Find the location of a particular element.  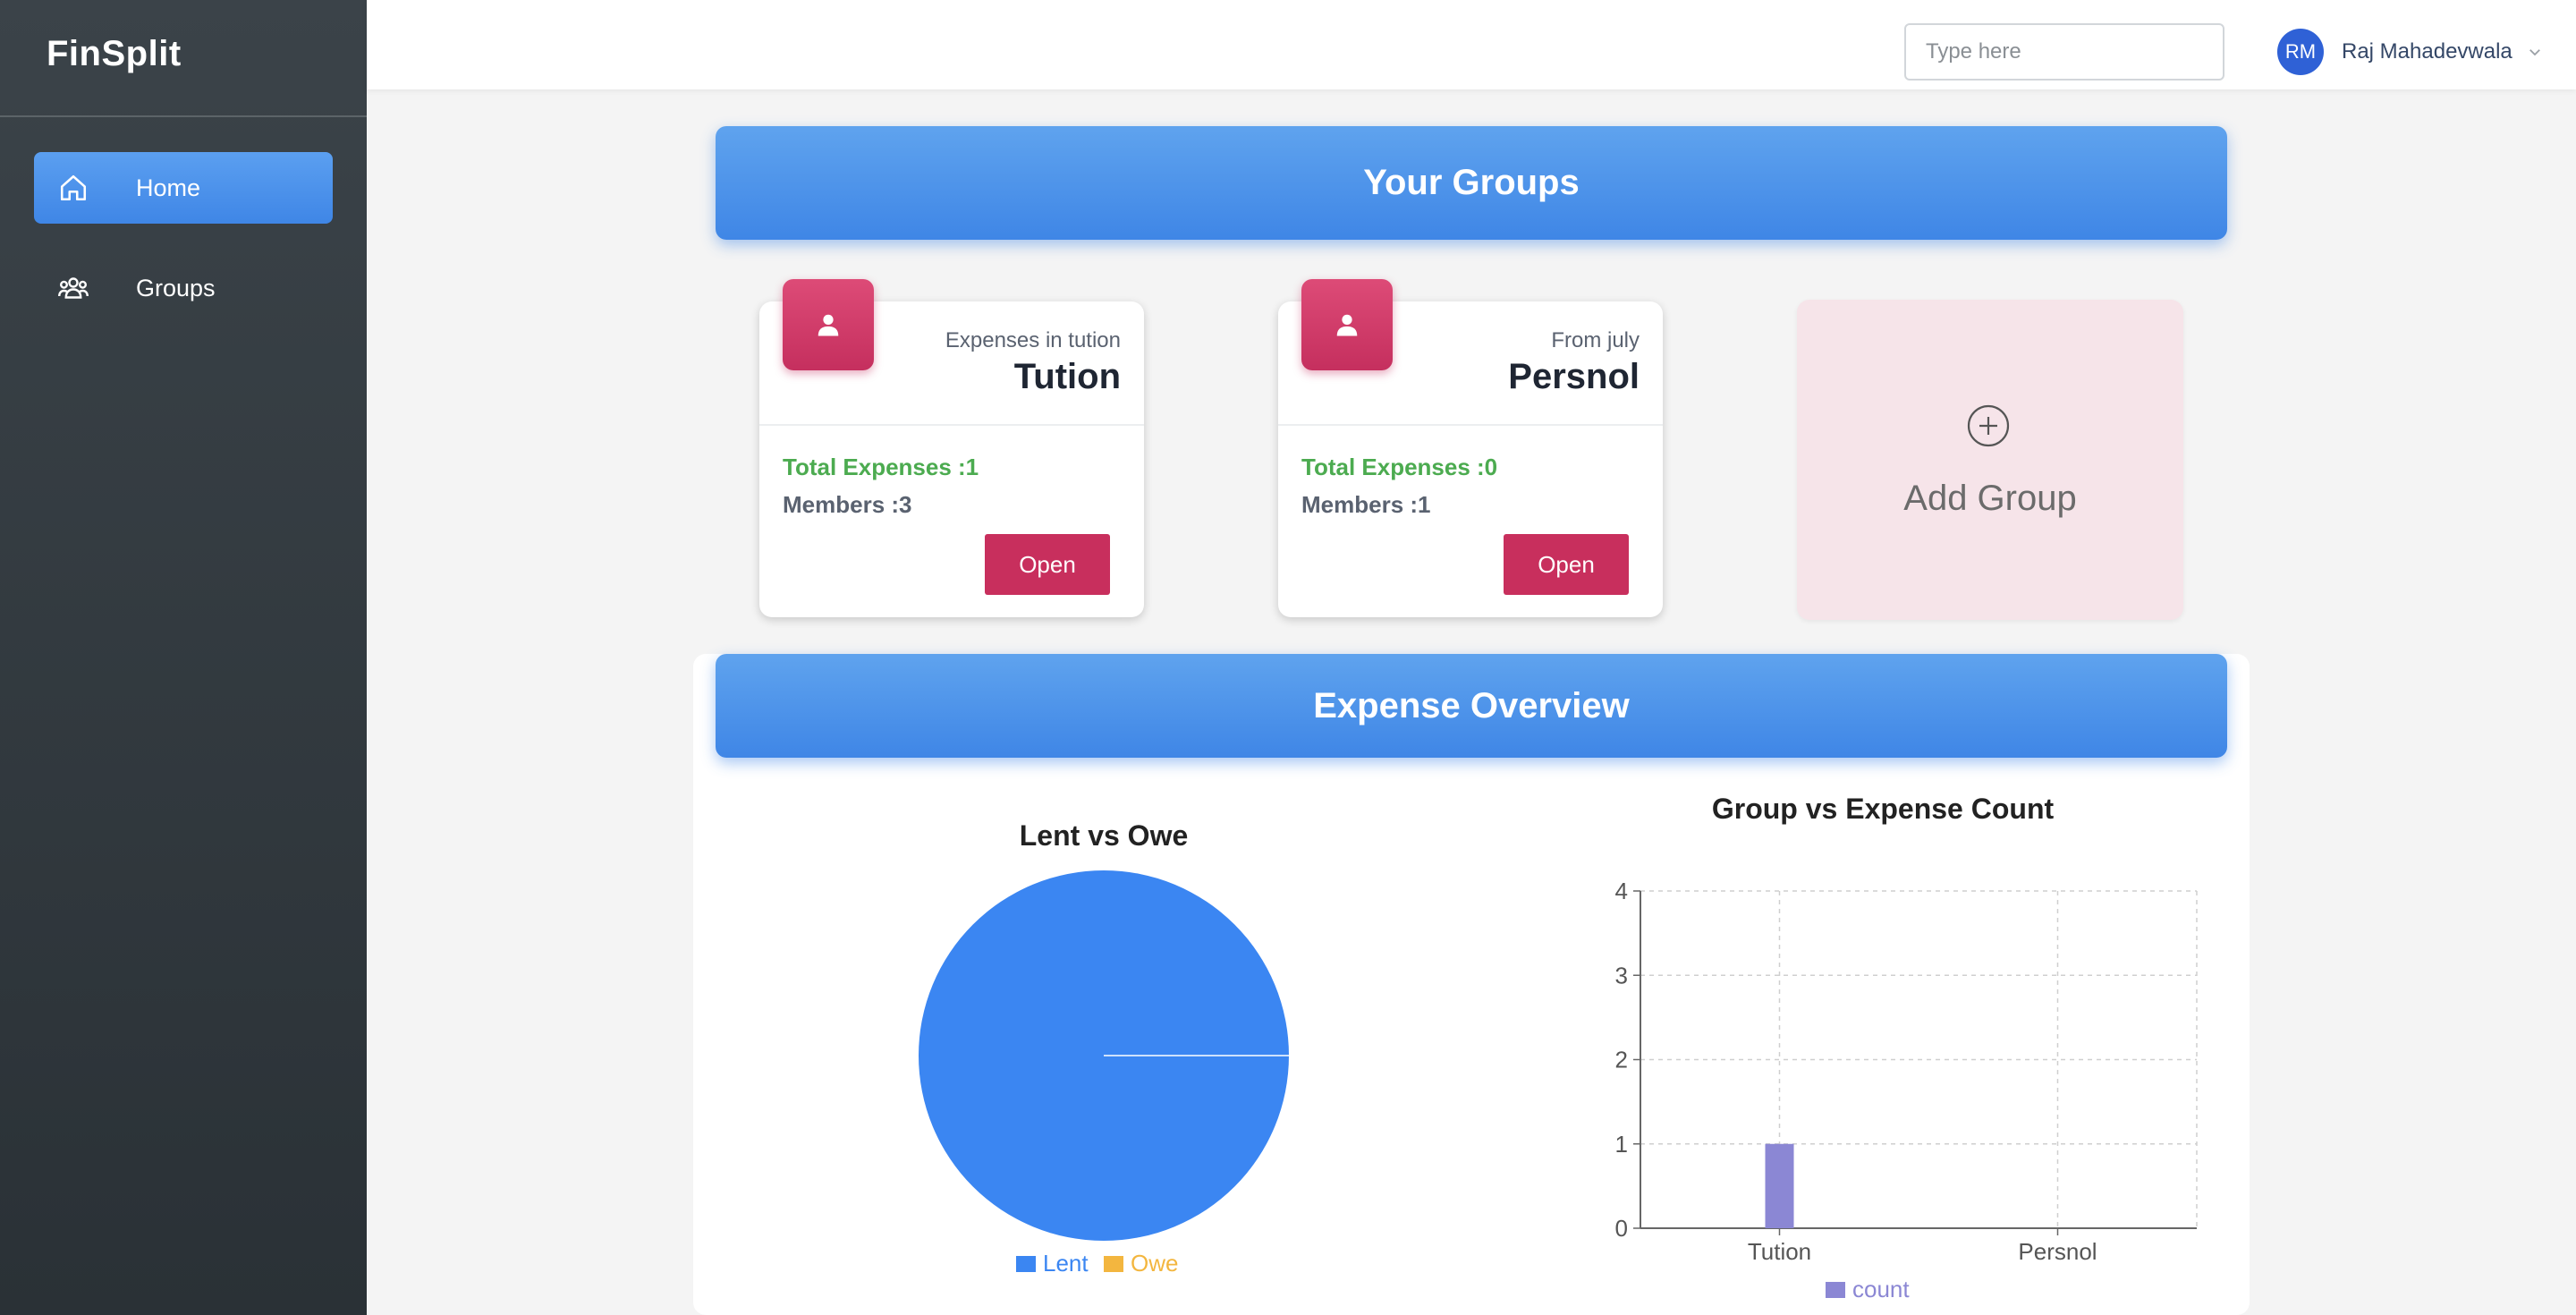

legend-label: count is located at coordinates (1881, 1289).